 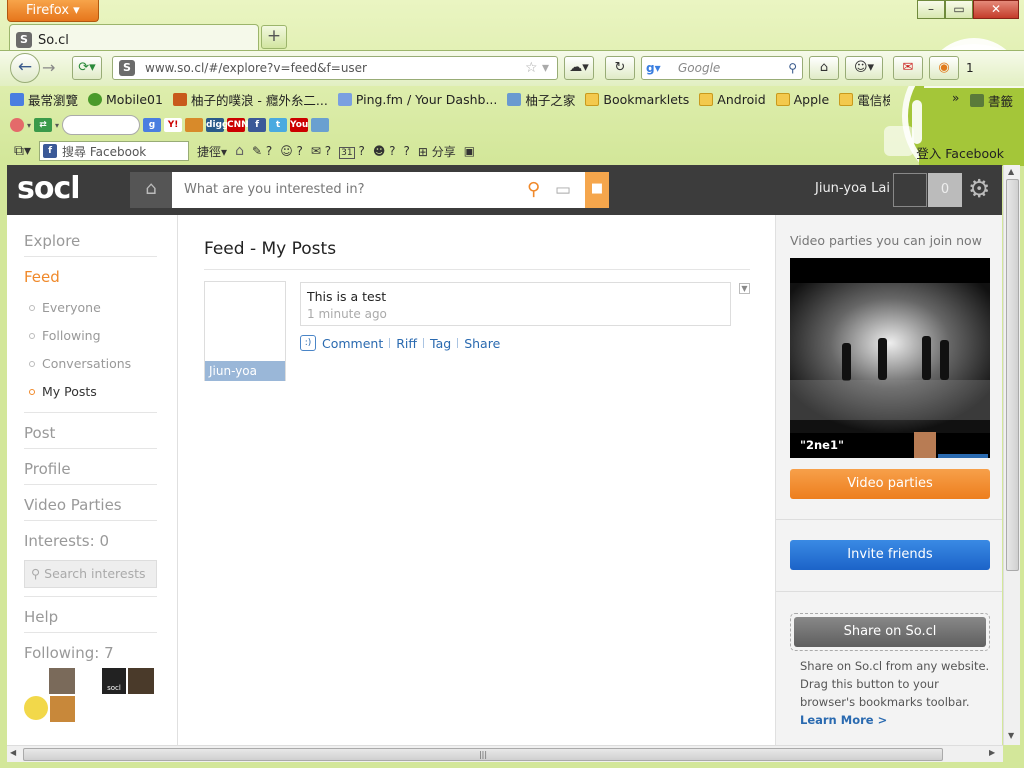 I want to click on interests-heading: Interests: 0, so click(x=90, y=542).